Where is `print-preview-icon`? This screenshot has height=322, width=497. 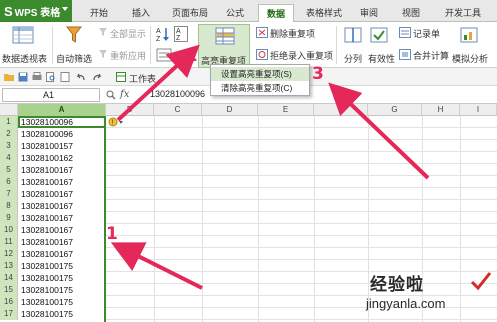 print-preview-icon is located at coordinates (51, 77).